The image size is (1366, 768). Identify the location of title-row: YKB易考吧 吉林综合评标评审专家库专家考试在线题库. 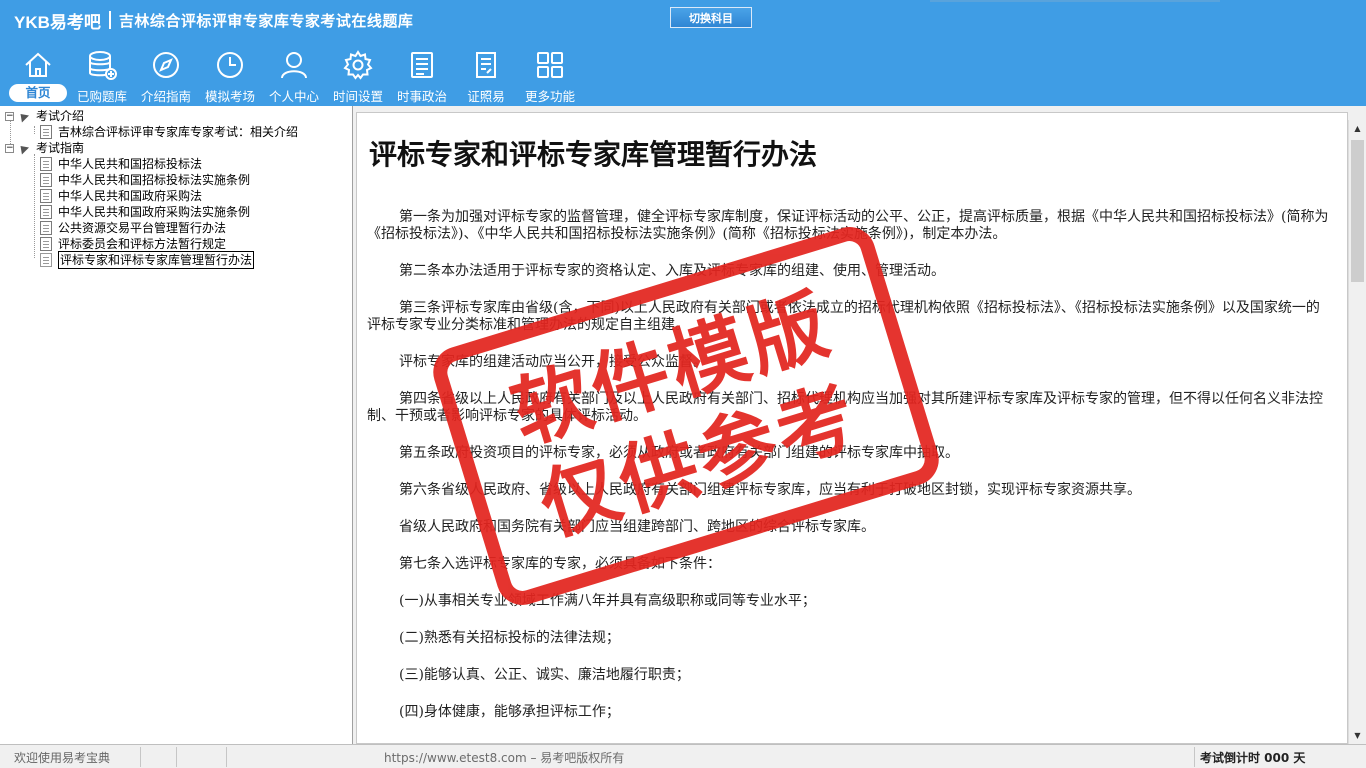
(213, 20).